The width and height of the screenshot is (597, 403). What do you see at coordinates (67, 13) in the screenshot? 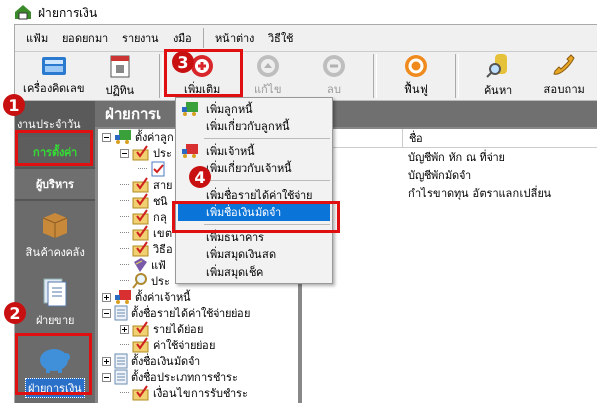
I see `window-title: ฝ่ายการเงิน` at bounding box center [67, 13].